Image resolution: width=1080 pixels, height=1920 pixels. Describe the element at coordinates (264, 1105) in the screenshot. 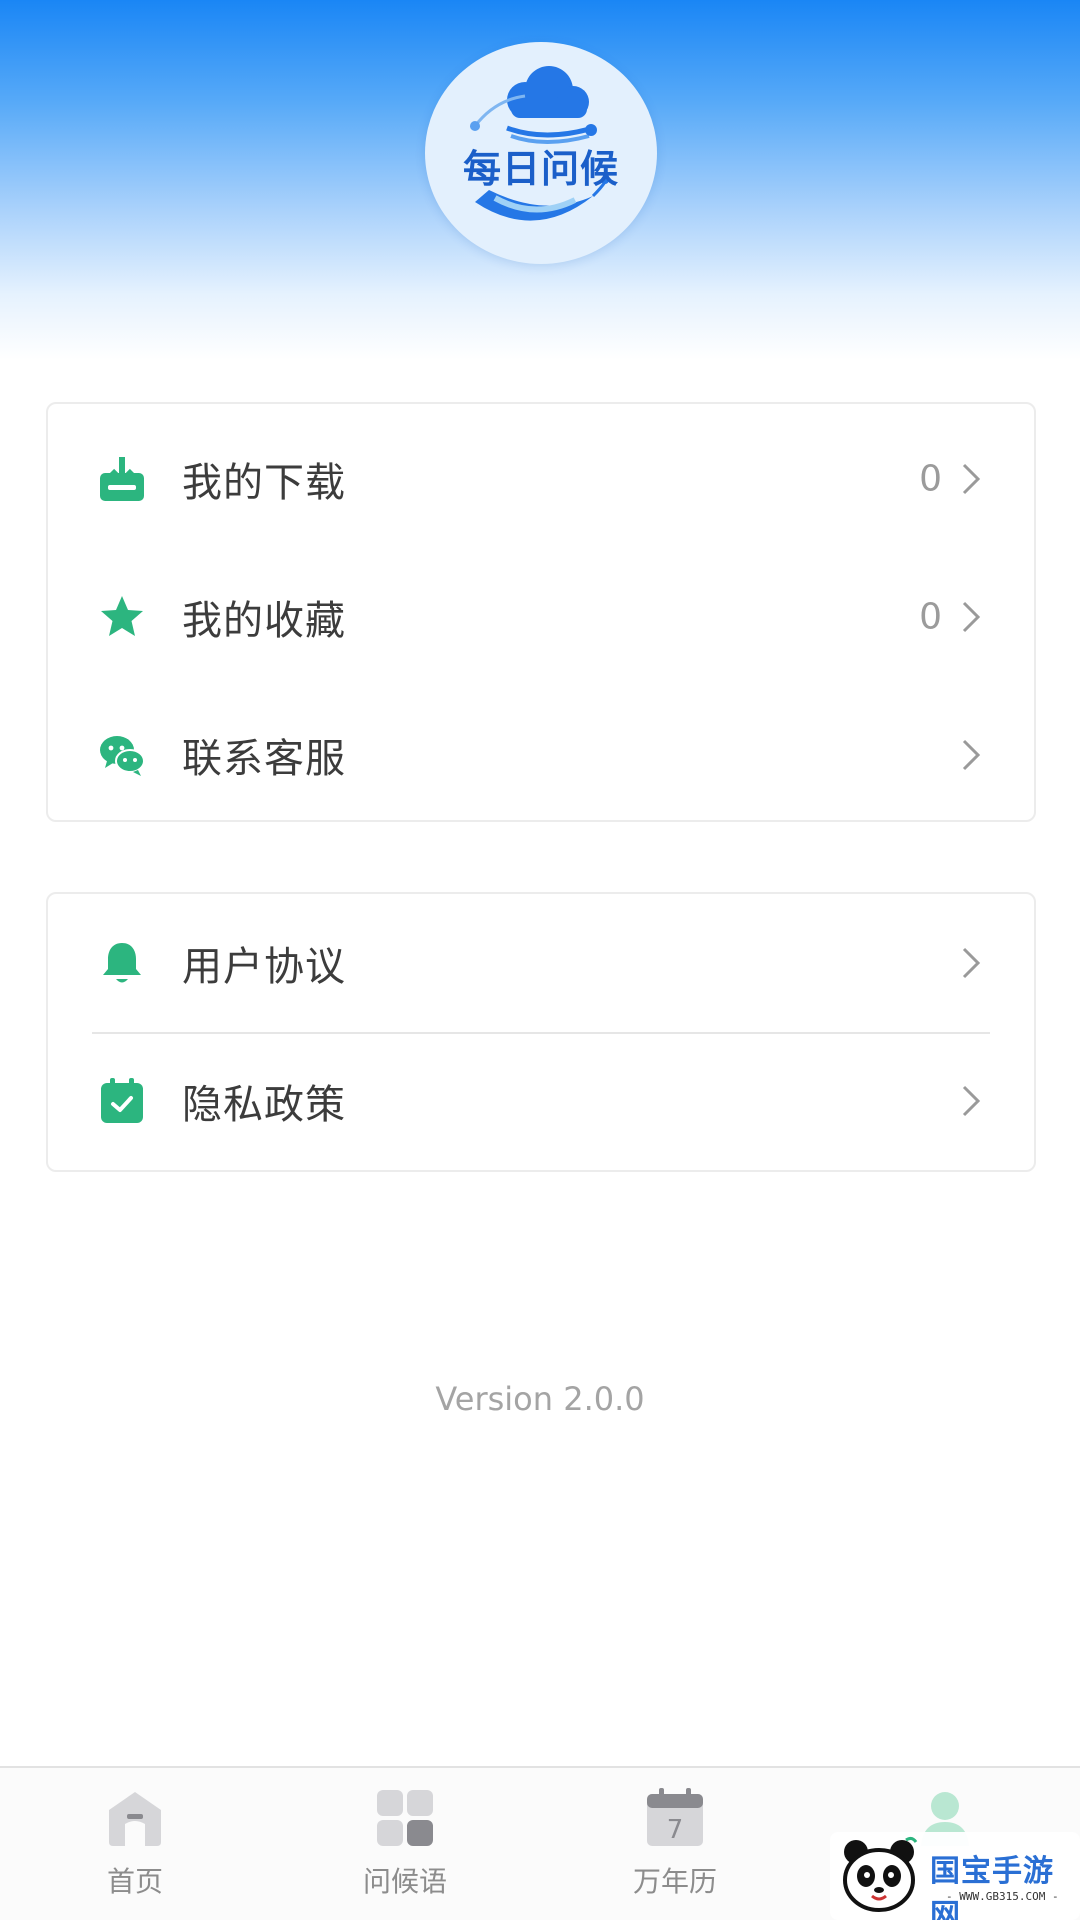

I see `menu-label: 隐私政策` at that location.